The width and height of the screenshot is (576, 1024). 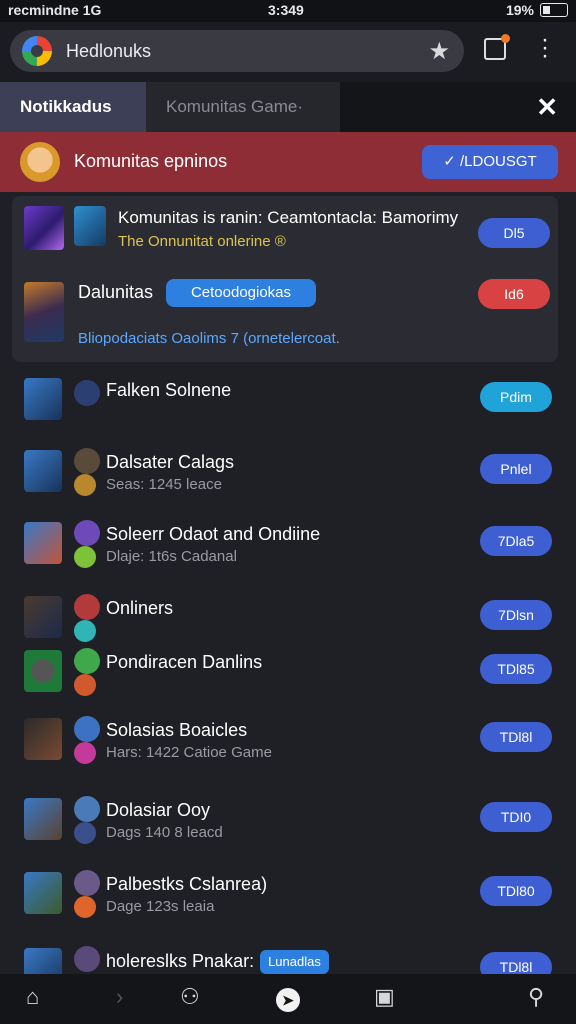 I want to click on status-bar: recmindne 1G 3:349 19%, so click(x=288, y=11).